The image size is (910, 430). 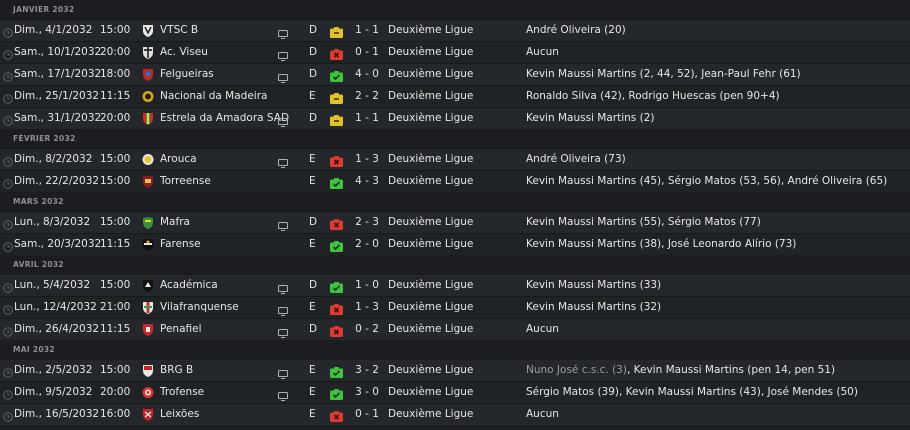 I want to click on match-score: 3 - 0, so click(x=367, y=392).